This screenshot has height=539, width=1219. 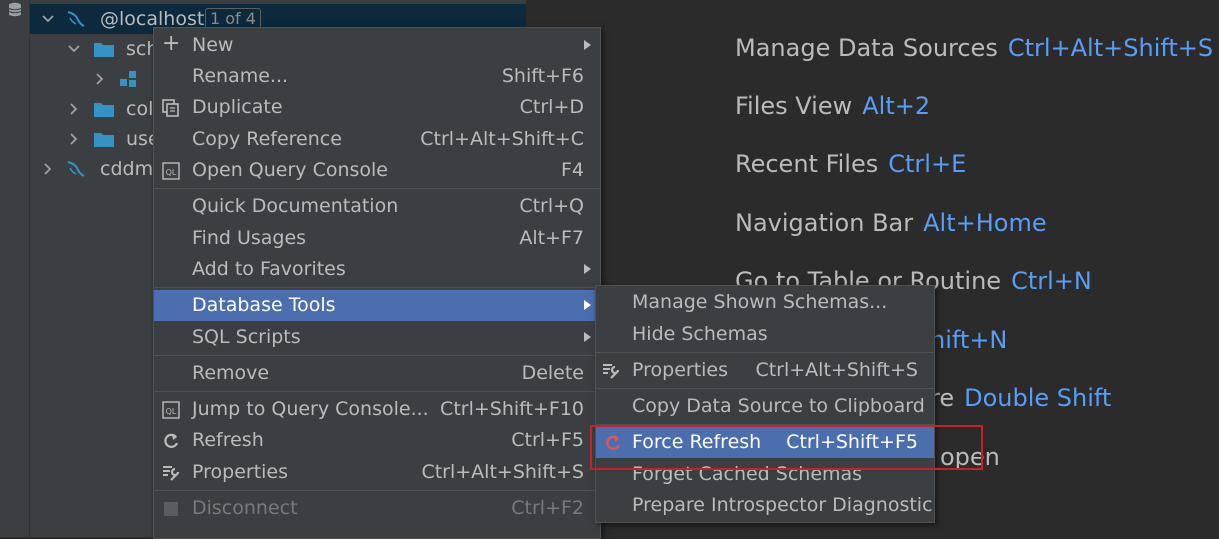 What do you see at coordinates (866, 48) in the screenshot?
I see `hint-label: Manage Data Sources` at bounding box center [866, 48].